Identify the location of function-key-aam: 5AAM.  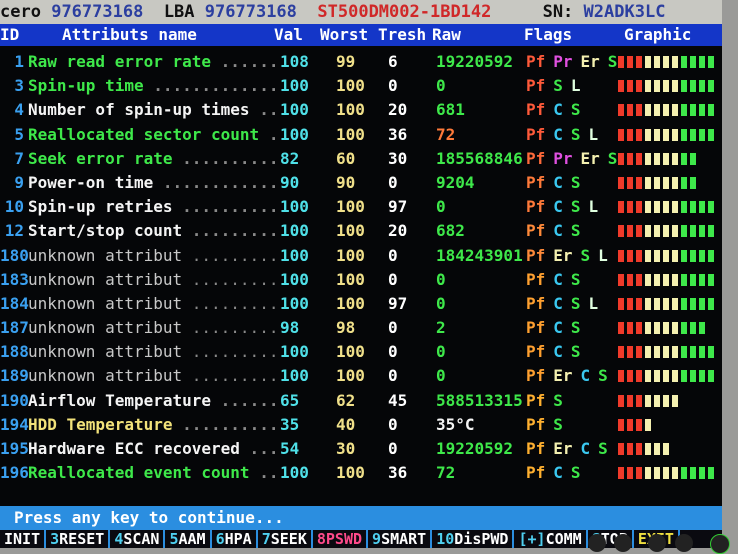
(188, 539).